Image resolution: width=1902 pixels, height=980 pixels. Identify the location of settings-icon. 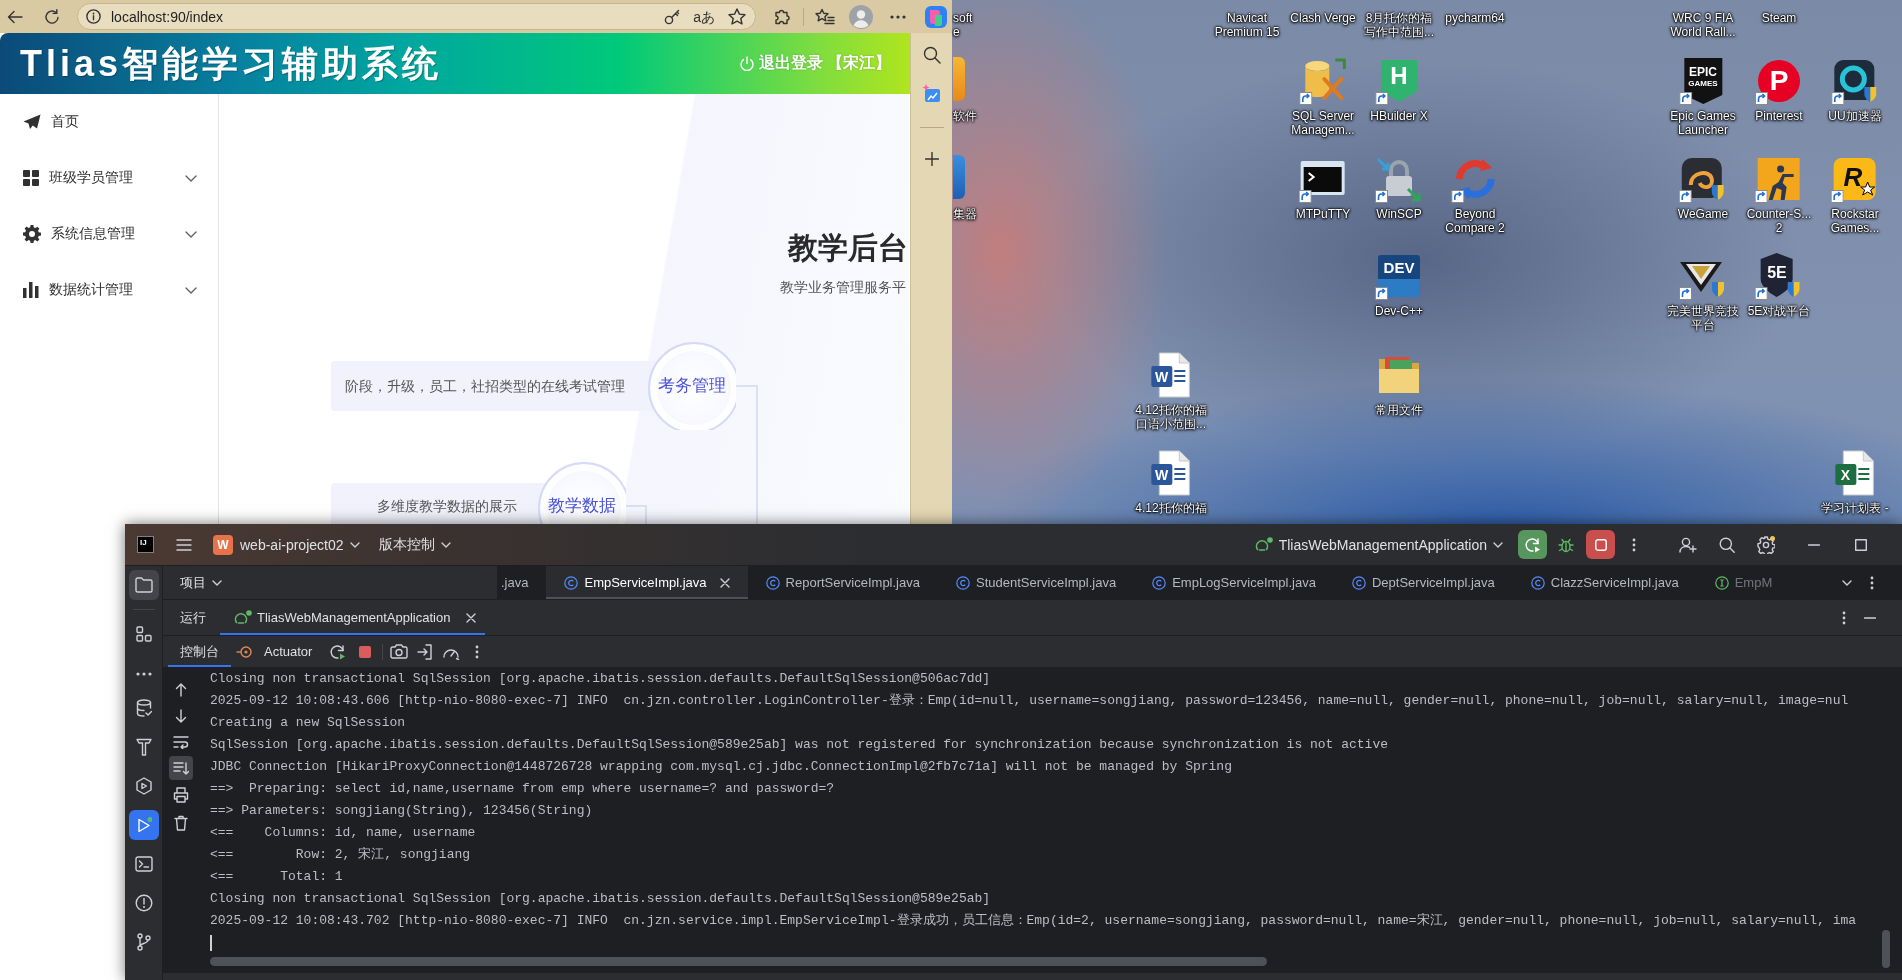
(1766, 544).